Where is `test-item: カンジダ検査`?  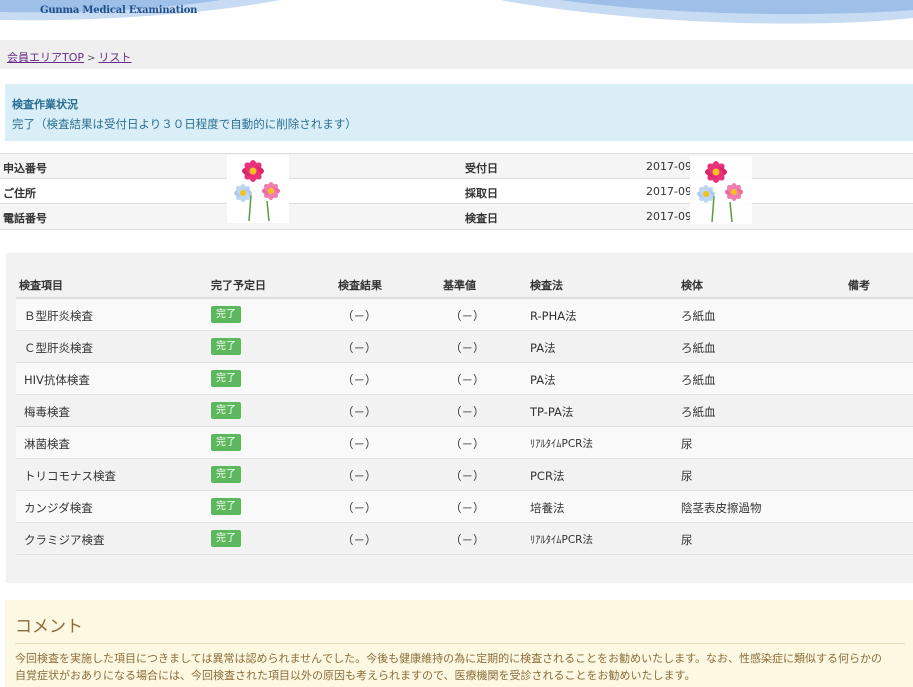
test-item: カンジダ検査 is located at coordinates (58, 508).